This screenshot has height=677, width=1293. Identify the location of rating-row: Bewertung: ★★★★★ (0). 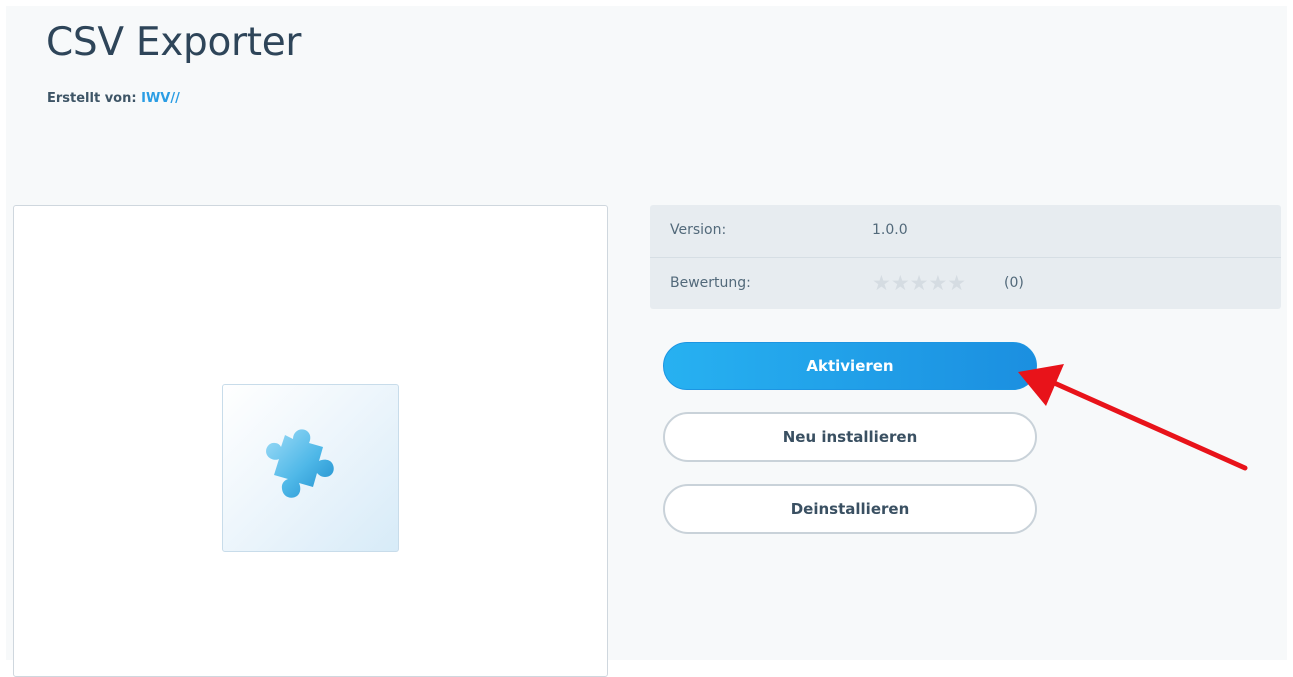
(965, 284).